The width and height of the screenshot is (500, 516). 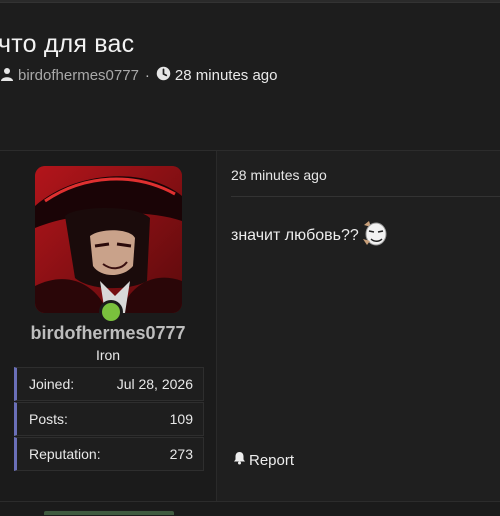 I want to click on bell-icon, so click(x=239, y=460).